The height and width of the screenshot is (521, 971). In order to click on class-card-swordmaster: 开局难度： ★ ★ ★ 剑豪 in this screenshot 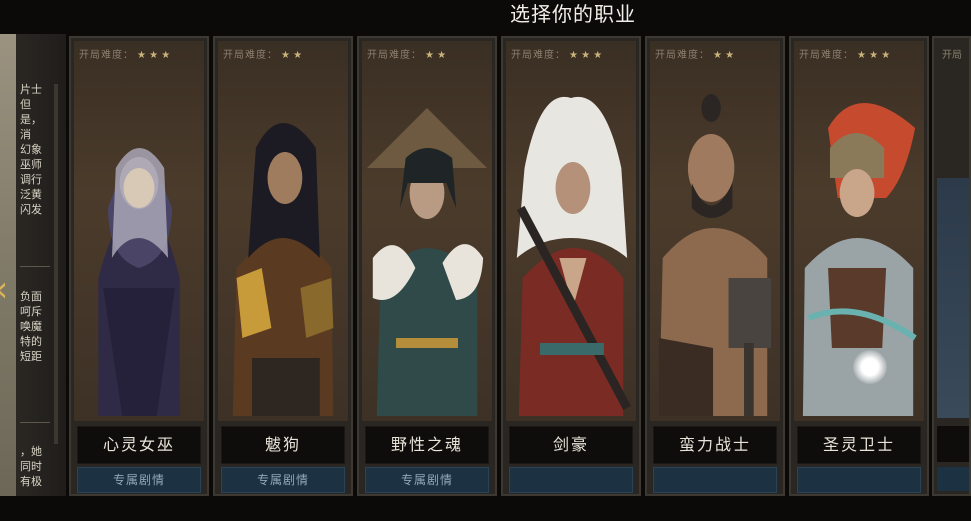, I will do `click(571, 266)`.